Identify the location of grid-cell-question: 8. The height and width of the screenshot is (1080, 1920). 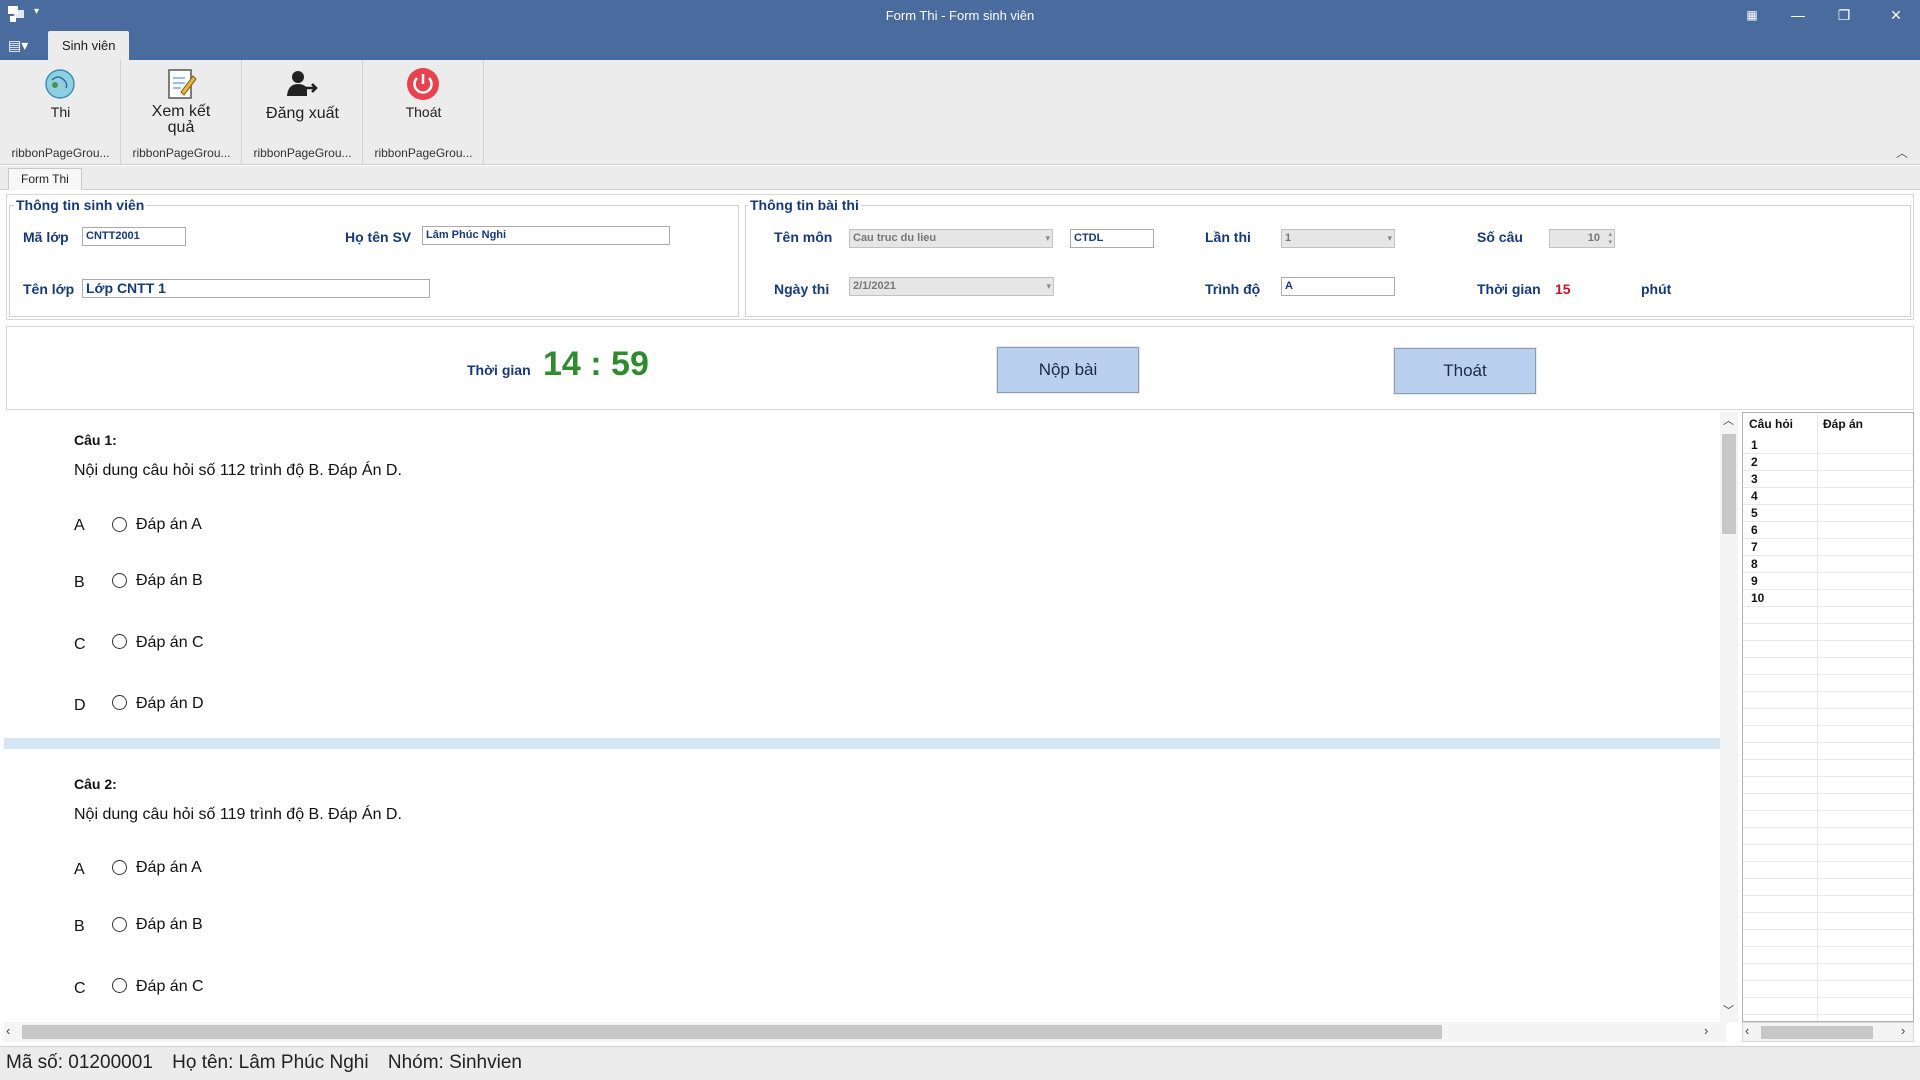
(1754, 564).